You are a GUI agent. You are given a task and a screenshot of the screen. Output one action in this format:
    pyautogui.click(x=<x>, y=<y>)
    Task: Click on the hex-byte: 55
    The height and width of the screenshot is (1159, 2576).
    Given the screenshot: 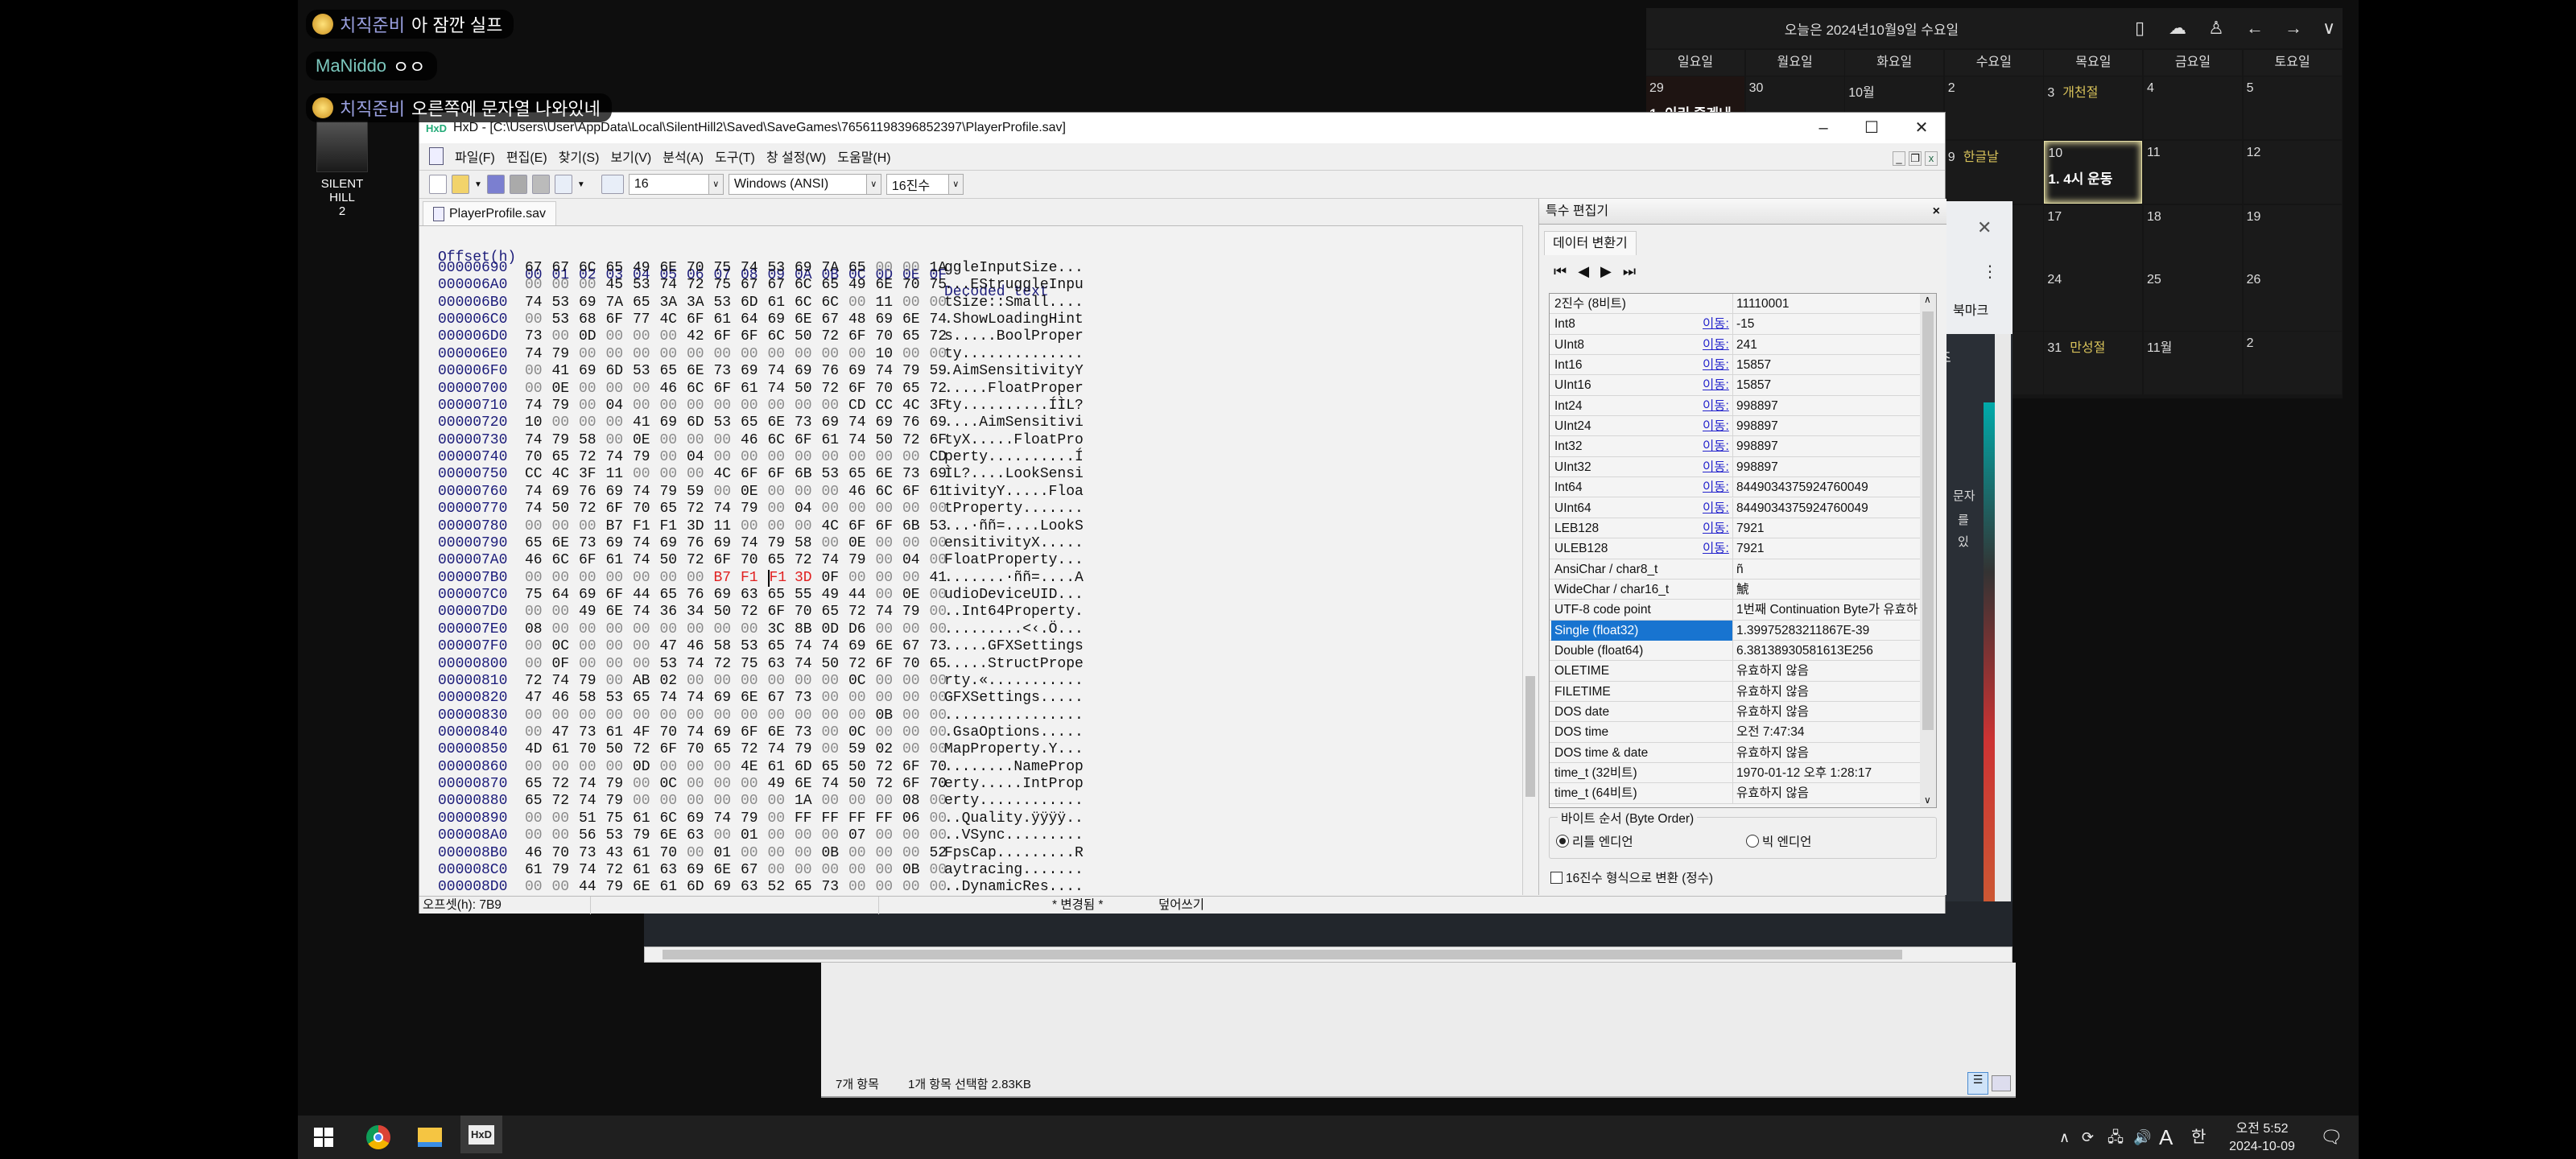 What is the action you would take?
    pyautogui.click(x=808, y=595)
    